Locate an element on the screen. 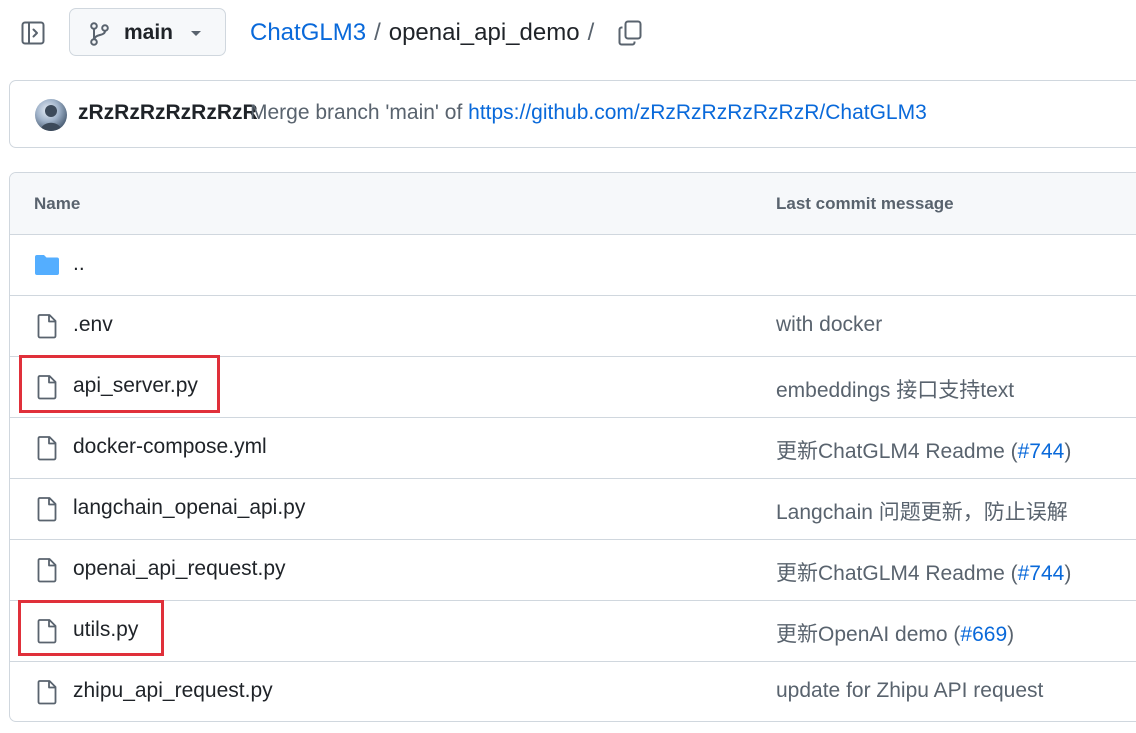 Image resolution: width=1136 pixels, height=733 pixels. copy-path-button is located at coordinates (630, 33).